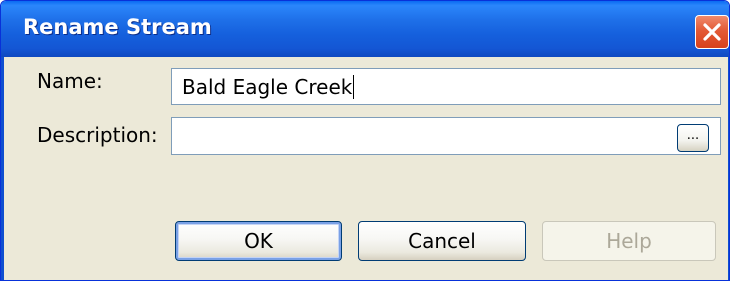  What do you see at coordinates (70, 81) in the screenshot?
I see `name-label: Name:` at bounding box center [70, 81].